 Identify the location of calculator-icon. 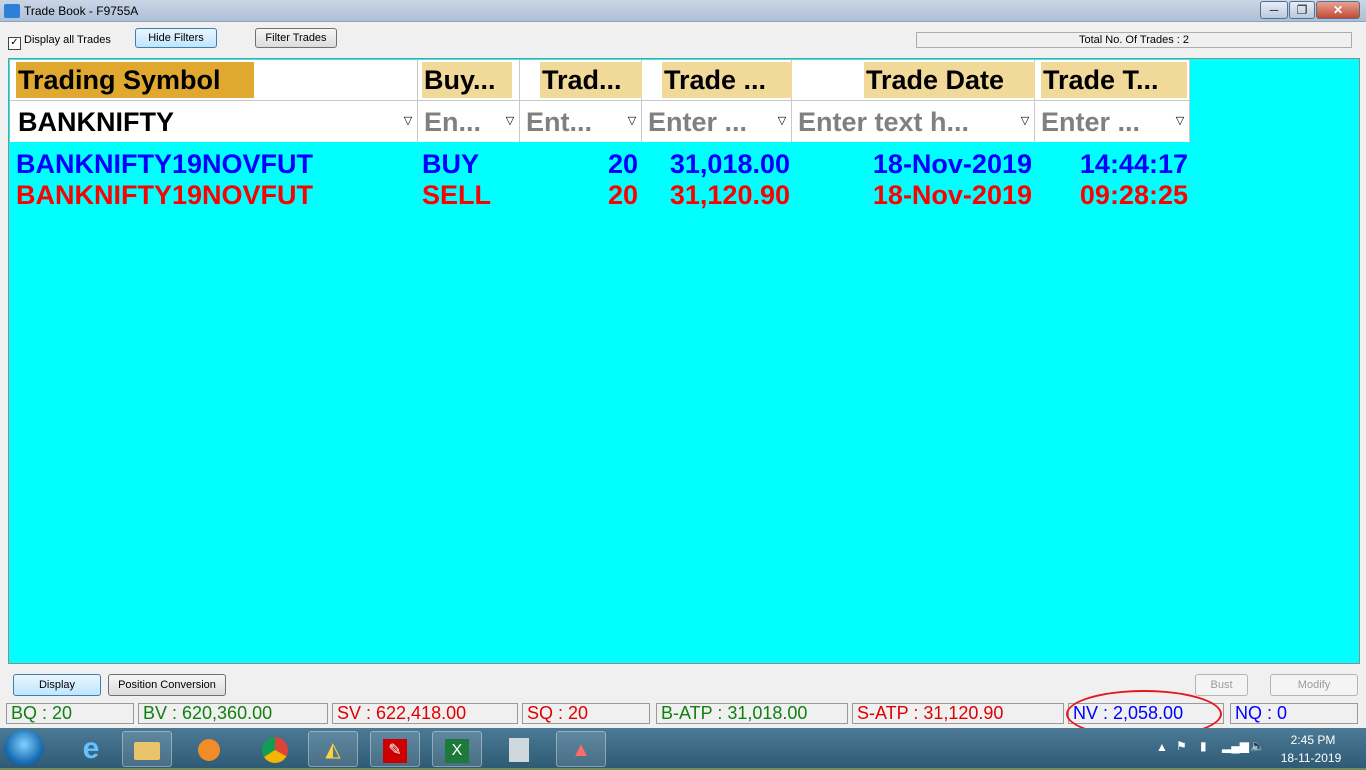
(519, 749).